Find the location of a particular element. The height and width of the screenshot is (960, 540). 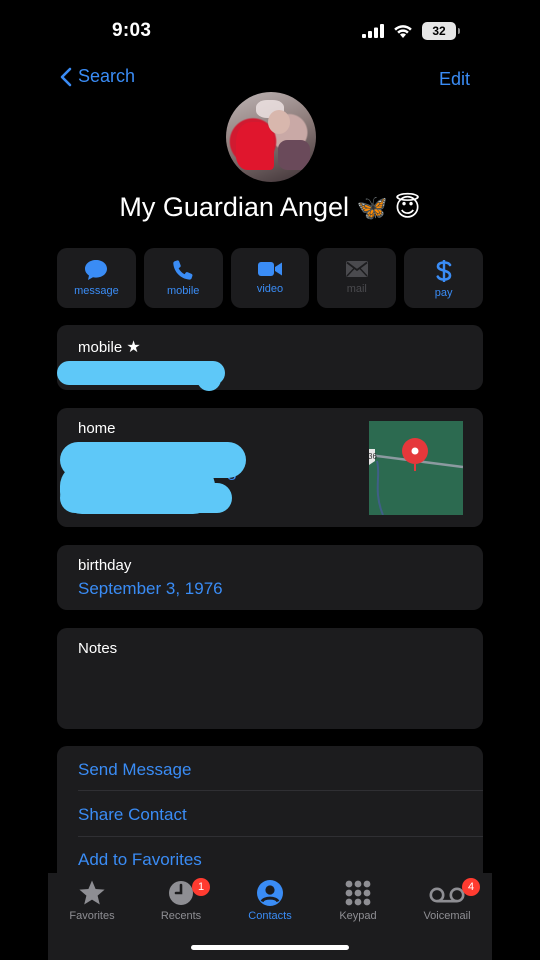

tab-keypad: Keypad is located at coordinates (358, 900).